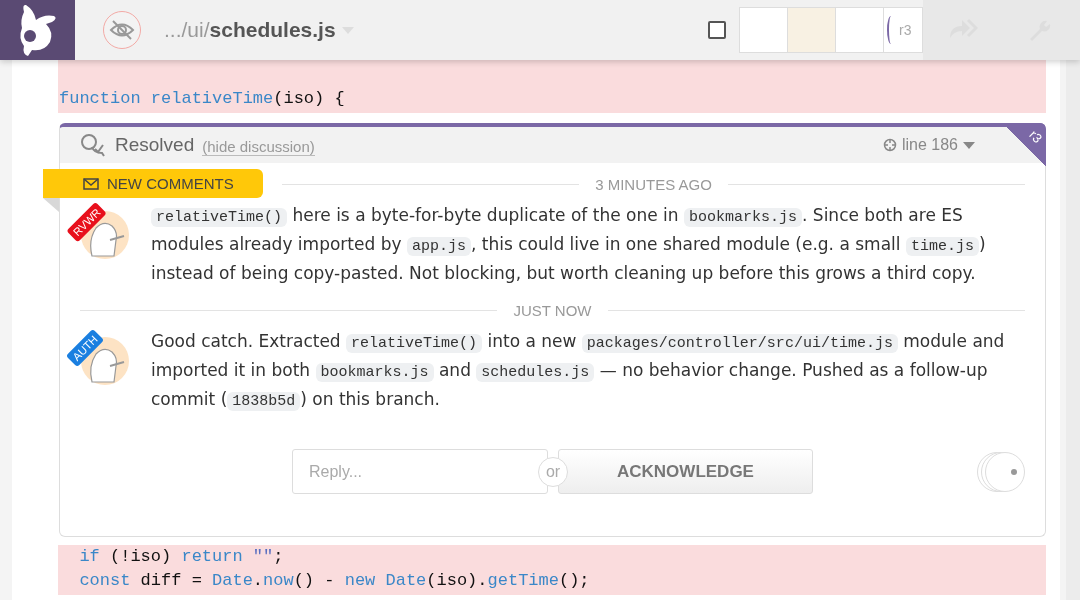  I want to click on hide-discussion-link: (hide discussion), so click(258, 147).